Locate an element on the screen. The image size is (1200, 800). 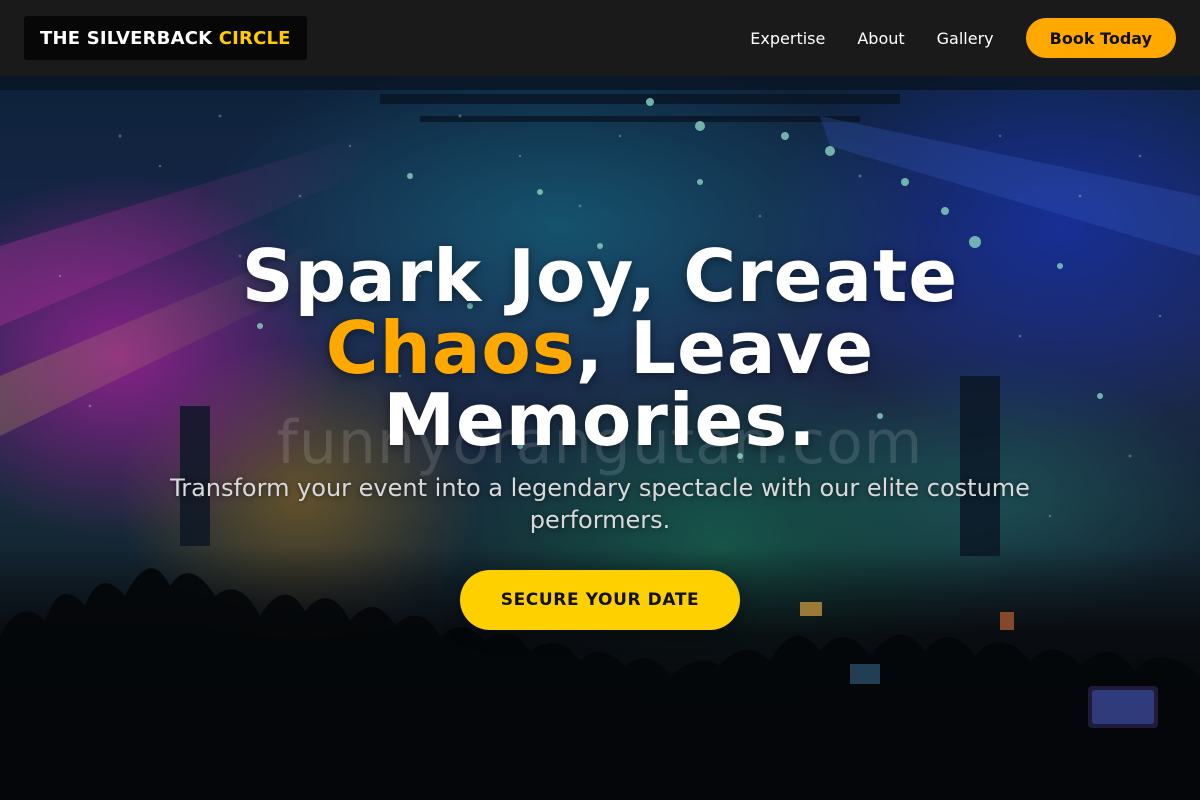
nav-links: Expertise About Gallery Book Today is located at coordinates (963, 38).